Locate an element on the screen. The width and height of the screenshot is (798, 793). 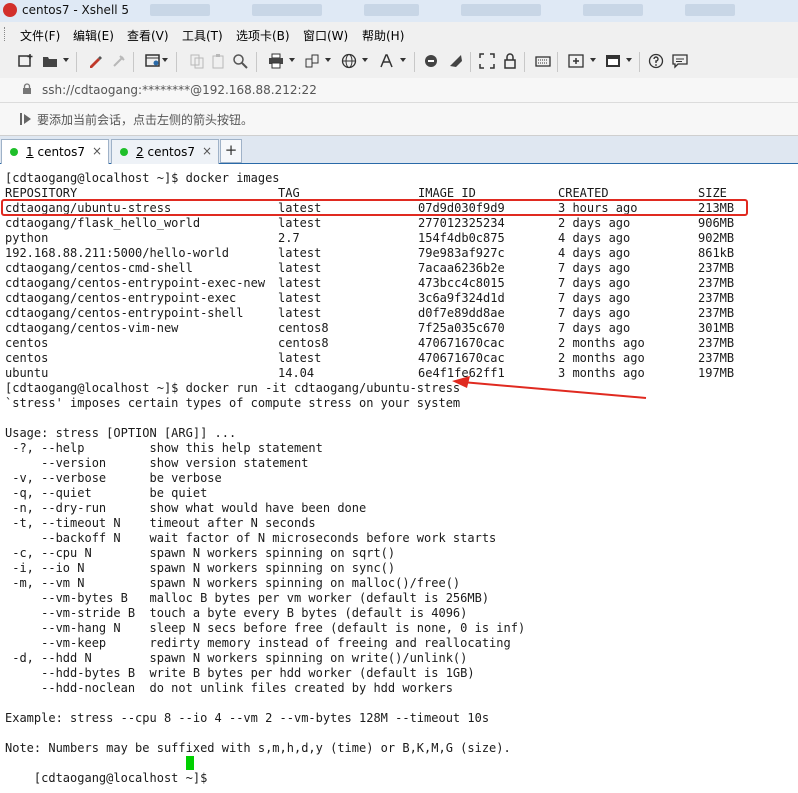
menu-file: 文件(F) is located at coordinates (40, 35).